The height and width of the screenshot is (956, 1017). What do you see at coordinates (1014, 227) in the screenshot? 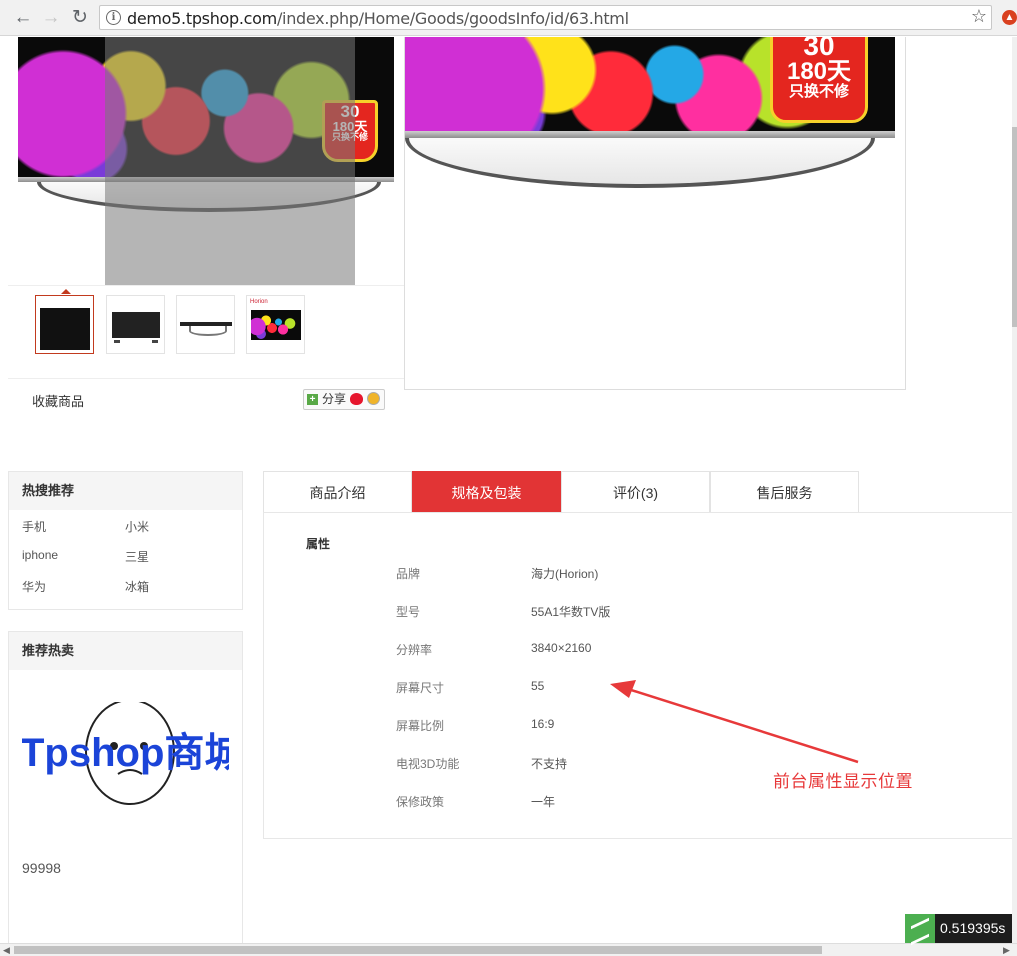
I see `vertical-scroll-thumb` at bounding box center [1014, 227].